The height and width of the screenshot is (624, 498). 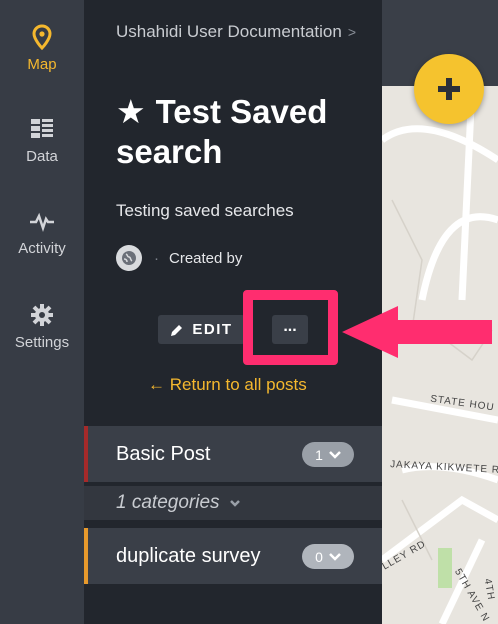 I want to click on edit-button: EDIT, so click(x=201, y=329).